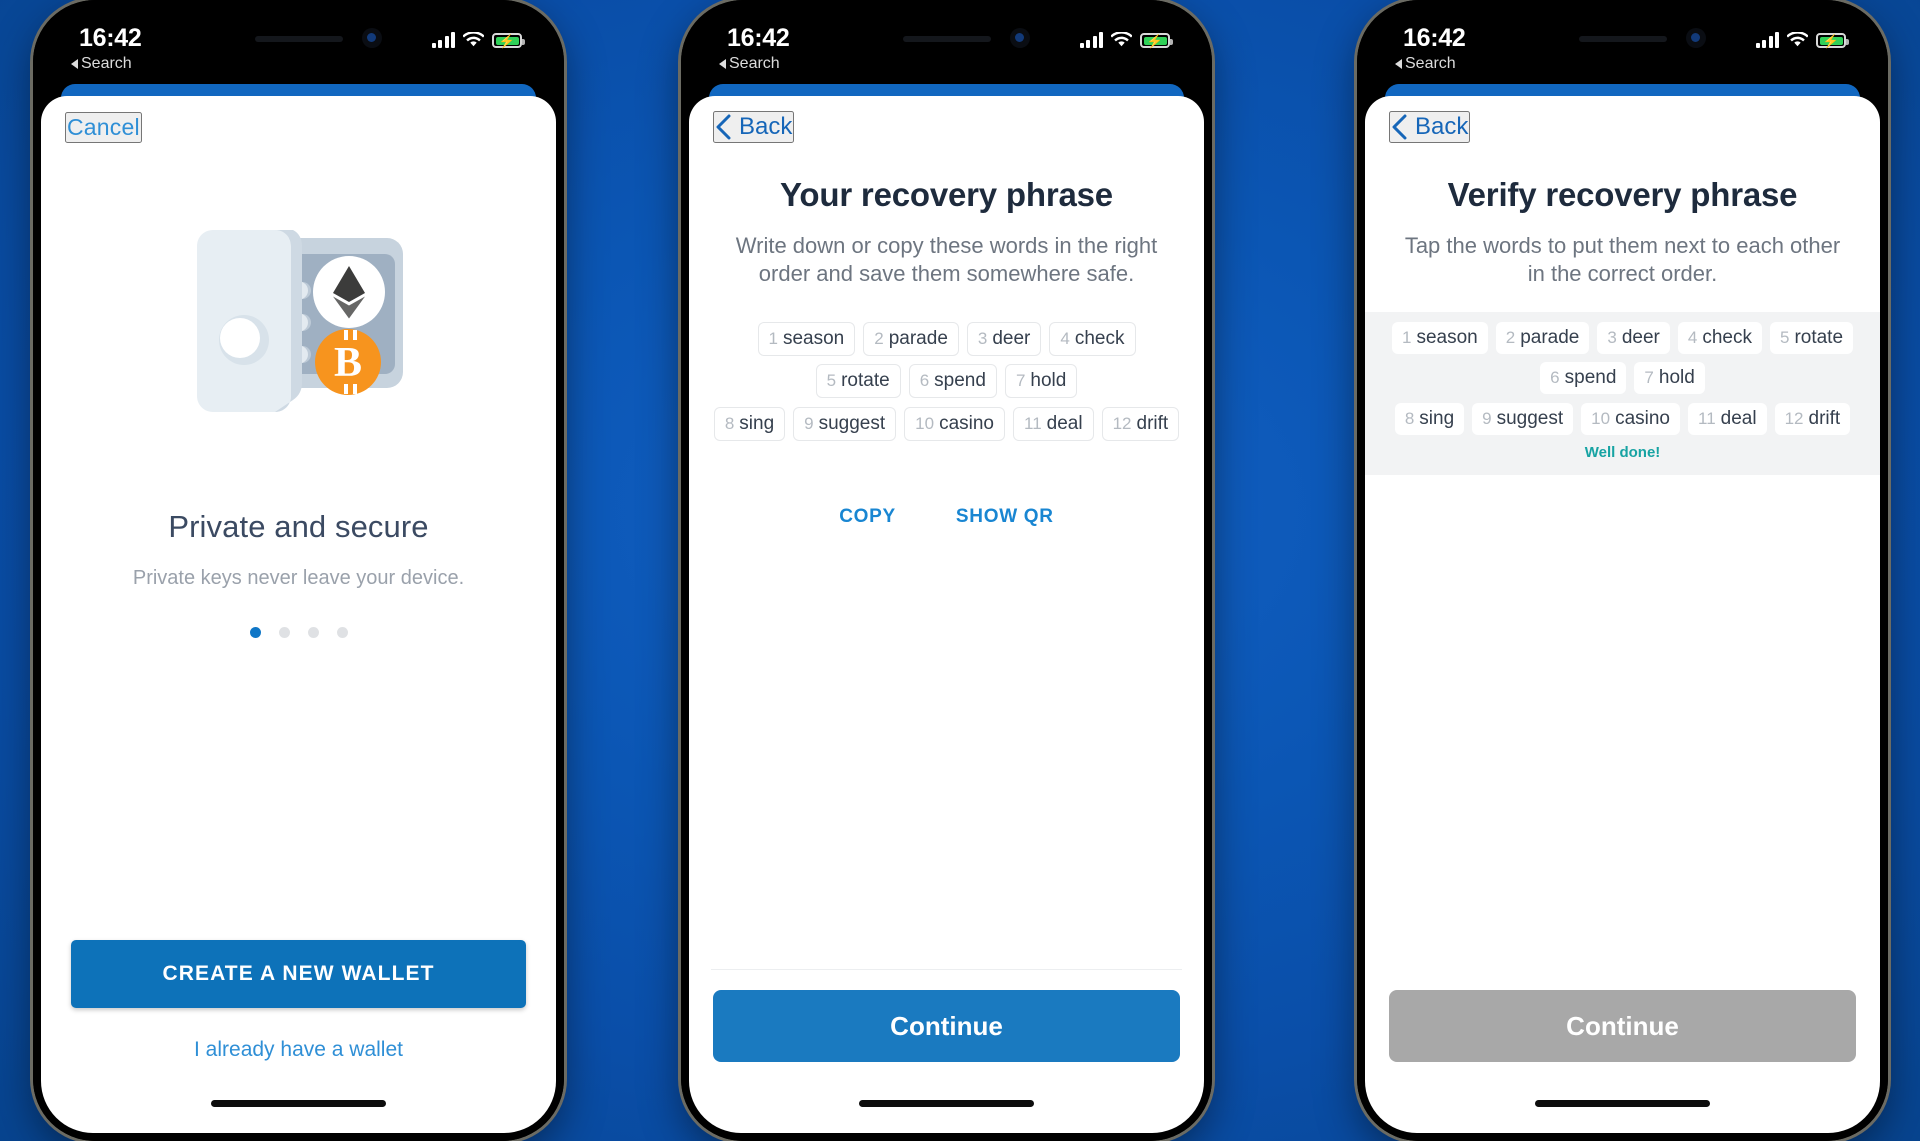 The image size is (1920, 1141). I want to click on cellular-signal-icon, so click(1091, 40).